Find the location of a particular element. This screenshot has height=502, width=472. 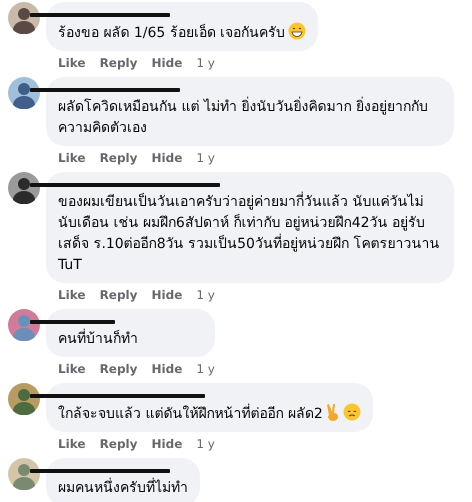

comment-text: คนที่บ้านก็ทำ is located at coordinates (130, 339).